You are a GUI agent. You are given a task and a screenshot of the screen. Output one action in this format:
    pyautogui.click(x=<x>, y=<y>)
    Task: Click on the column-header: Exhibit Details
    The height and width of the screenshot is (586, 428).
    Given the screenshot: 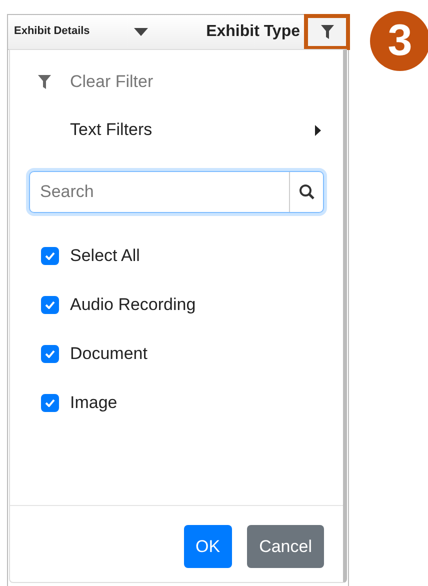 What is the action you would take?
    pyautogui.click(x=52, y=32)
    